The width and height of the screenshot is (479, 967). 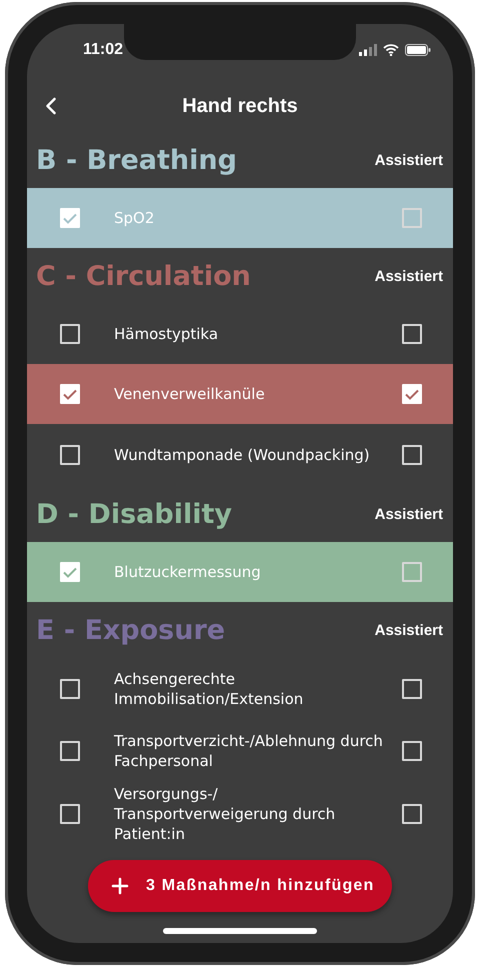 I want to click on section-title: D - Disability, so click(x=134, y=514).